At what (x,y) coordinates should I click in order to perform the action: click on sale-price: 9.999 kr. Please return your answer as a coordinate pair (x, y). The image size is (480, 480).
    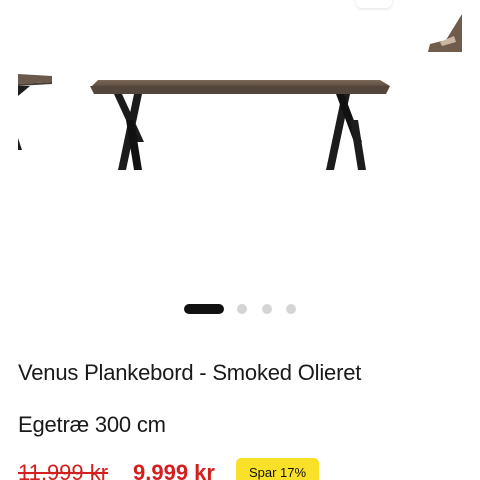
    Looking at the image, I should click on (174, 470).